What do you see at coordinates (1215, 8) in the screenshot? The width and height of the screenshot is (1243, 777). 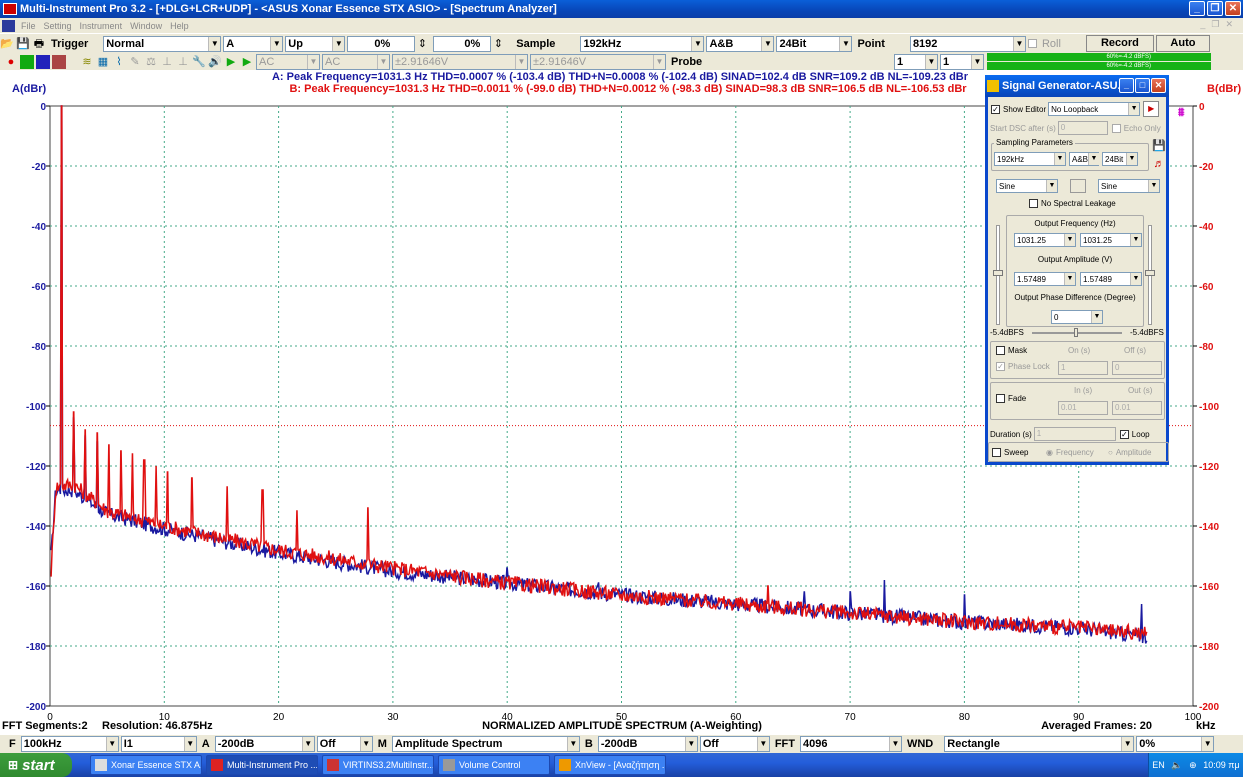 I see `restore-button: ❐` at bounding box center [1215, 8].